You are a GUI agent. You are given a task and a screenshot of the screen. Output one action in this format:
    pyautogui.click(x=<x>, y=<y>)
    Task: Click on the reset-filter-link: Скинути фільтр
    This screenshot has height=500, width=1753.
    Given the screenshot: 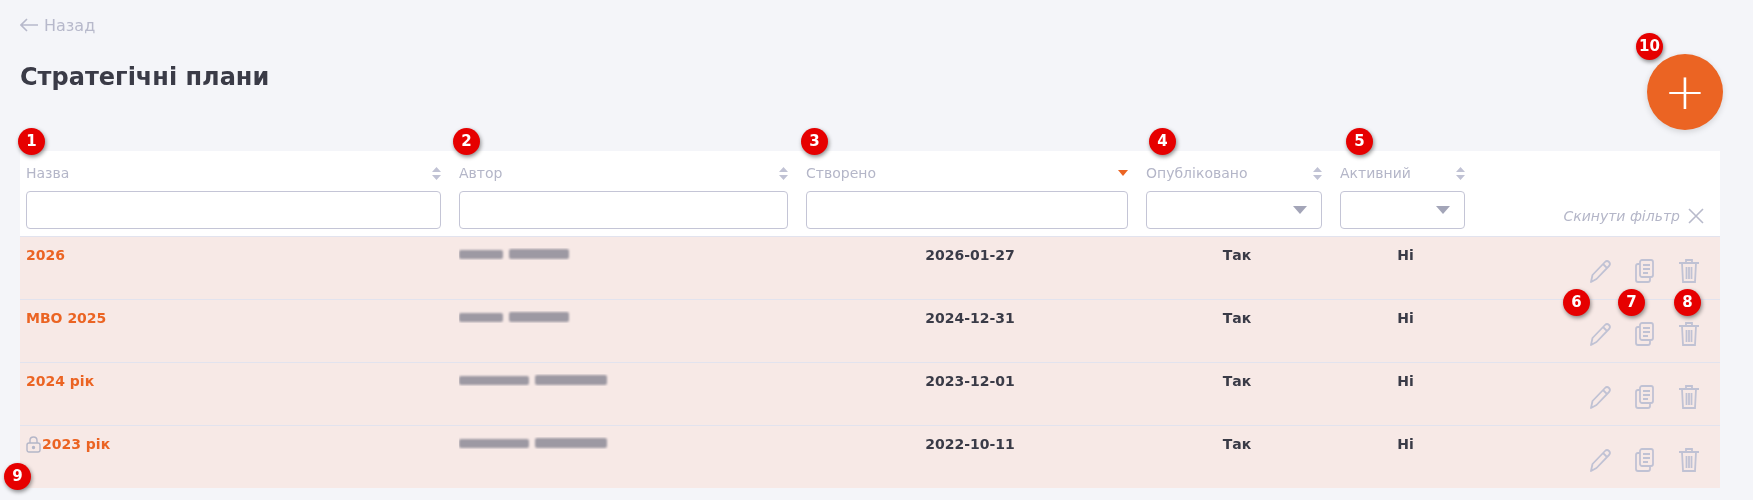 What is the action you would take?
    pyautogui.click(x=1621, y=216)
    